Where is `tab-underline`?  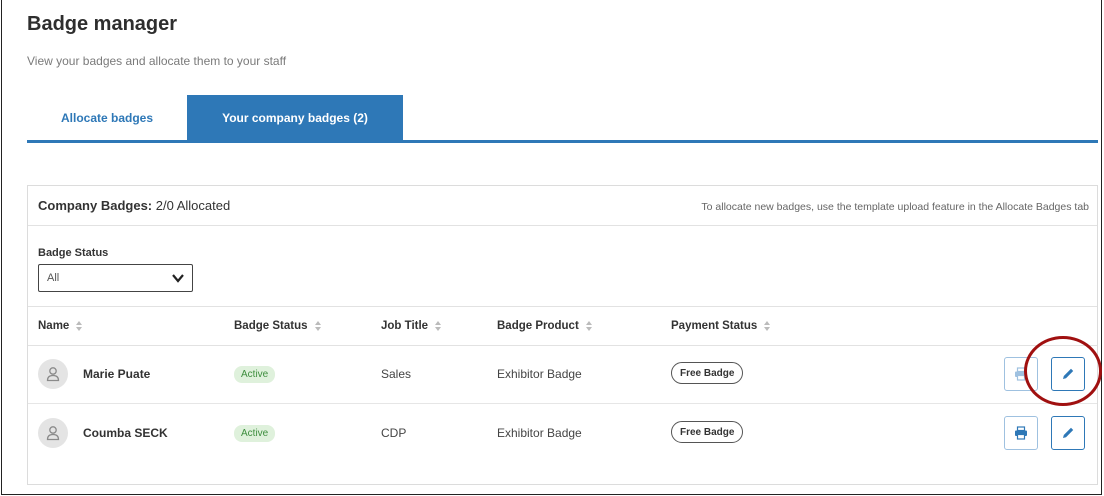
tab-underline is located at coordinates (562, 141).